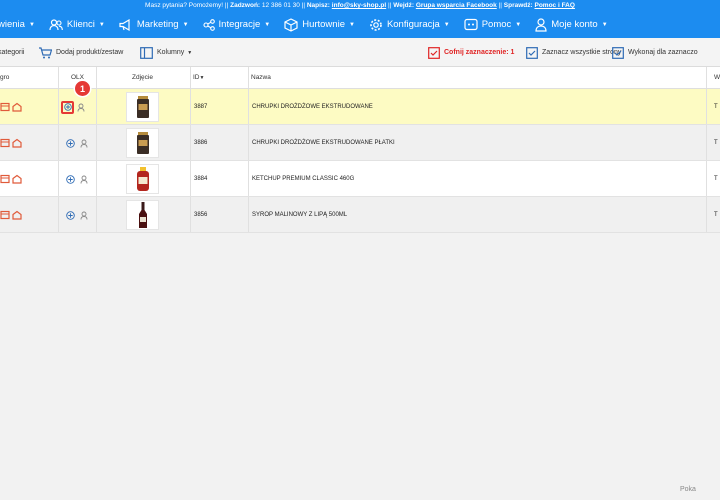 Image resolution: width=720 pixels, height=500 pixels. What do you see at coordinates (360, 179) in the screenshot?
I see `table-row: 3884 KETCHUP PREMIUM CLASSIC 460G T` at bounding box center [360, 179].